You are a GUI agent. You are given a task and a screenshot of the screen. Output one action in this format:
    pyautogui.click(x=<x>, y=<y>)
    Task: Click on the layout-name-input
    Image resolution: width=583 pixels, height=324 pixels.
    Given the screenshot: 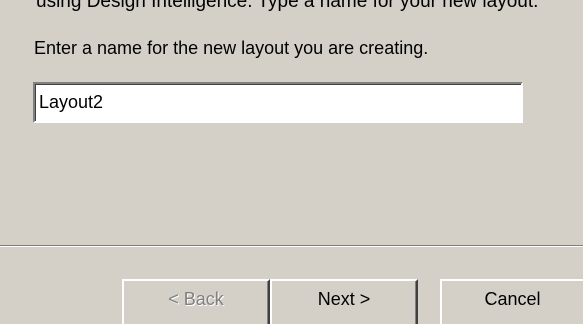 What is the action you would take?
    pyautogui.click(x=278, y=102)
    